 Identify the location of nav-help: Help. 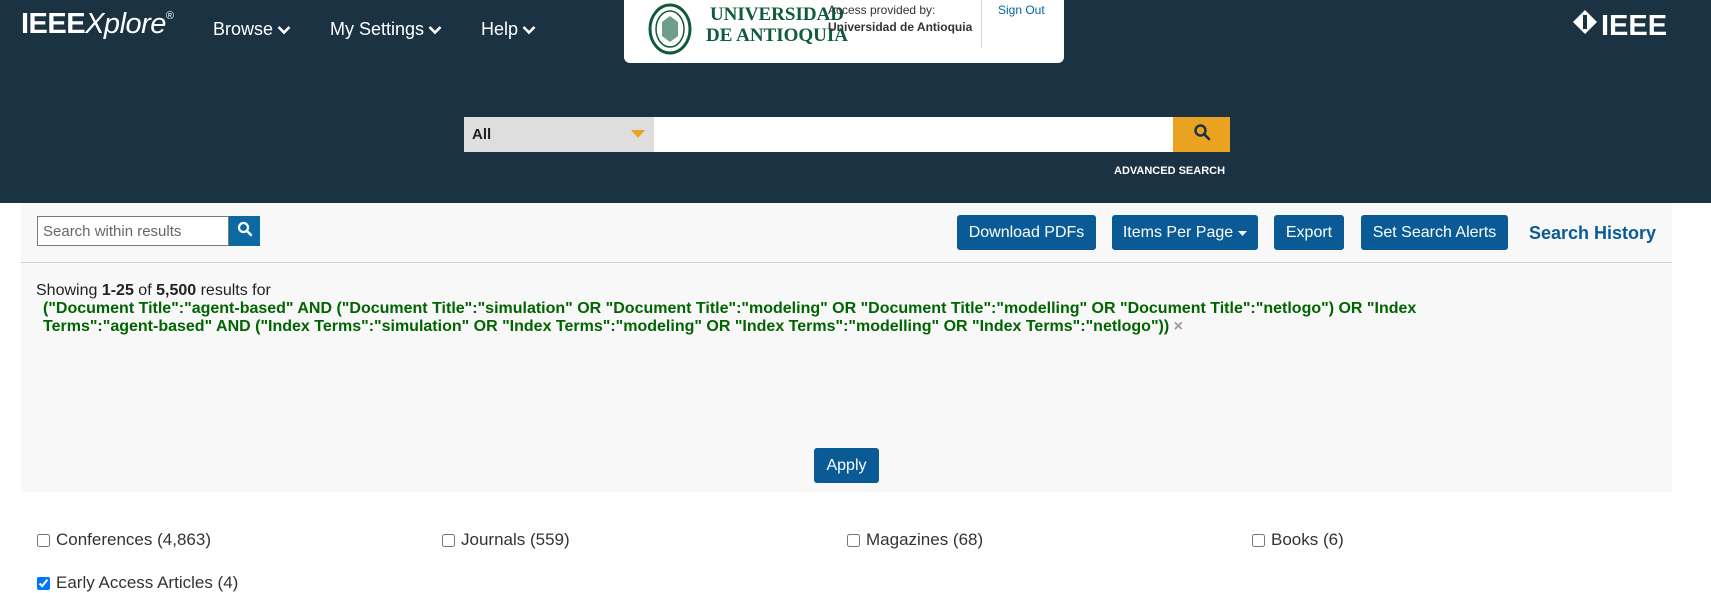
(508, 29).